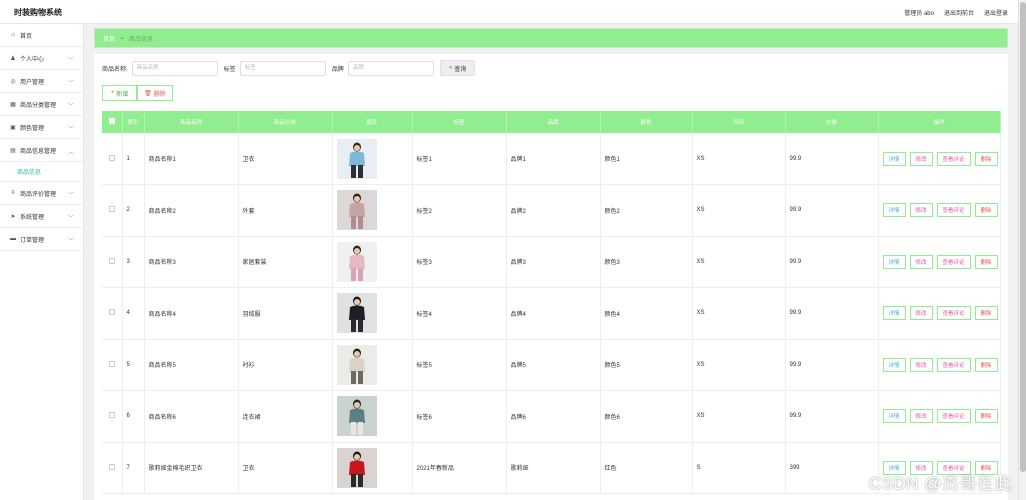 The image size is (1026, 500). Describe the element at coordinates (551, 122) in the screenshot. I see `table-header-row: 索引 商品名称 商品分类 图片 标签 品牌 颜色 尺码 价格 操作` at that location.